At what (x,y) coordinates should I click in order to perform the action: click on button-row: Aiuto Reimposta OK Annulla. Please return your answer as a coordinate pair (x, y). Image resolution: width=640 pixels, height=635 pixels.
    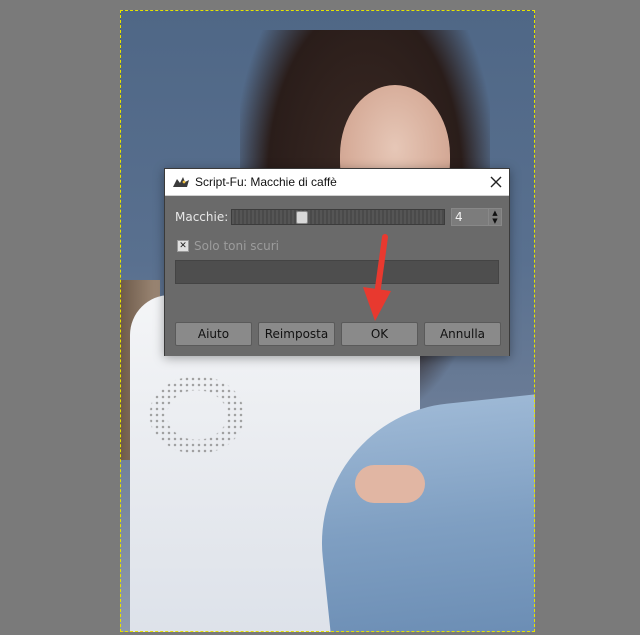
    Looking at the image, I should click on (338, 334).